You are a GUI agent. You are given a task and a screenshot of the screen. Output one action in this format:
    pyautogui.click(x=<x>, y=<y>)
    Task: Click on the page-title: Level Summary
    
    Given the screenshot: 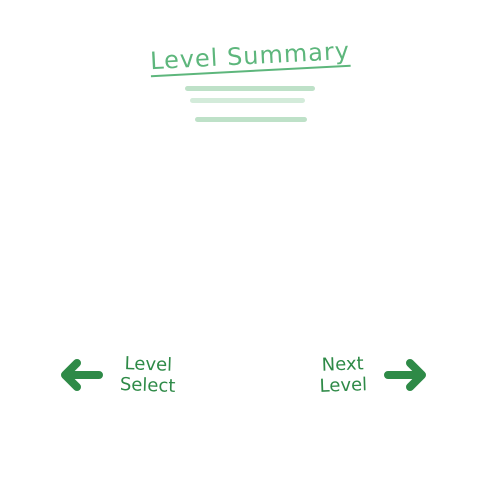 What is the action you would take?
    pyautogui.click(x=250, y=56)
    